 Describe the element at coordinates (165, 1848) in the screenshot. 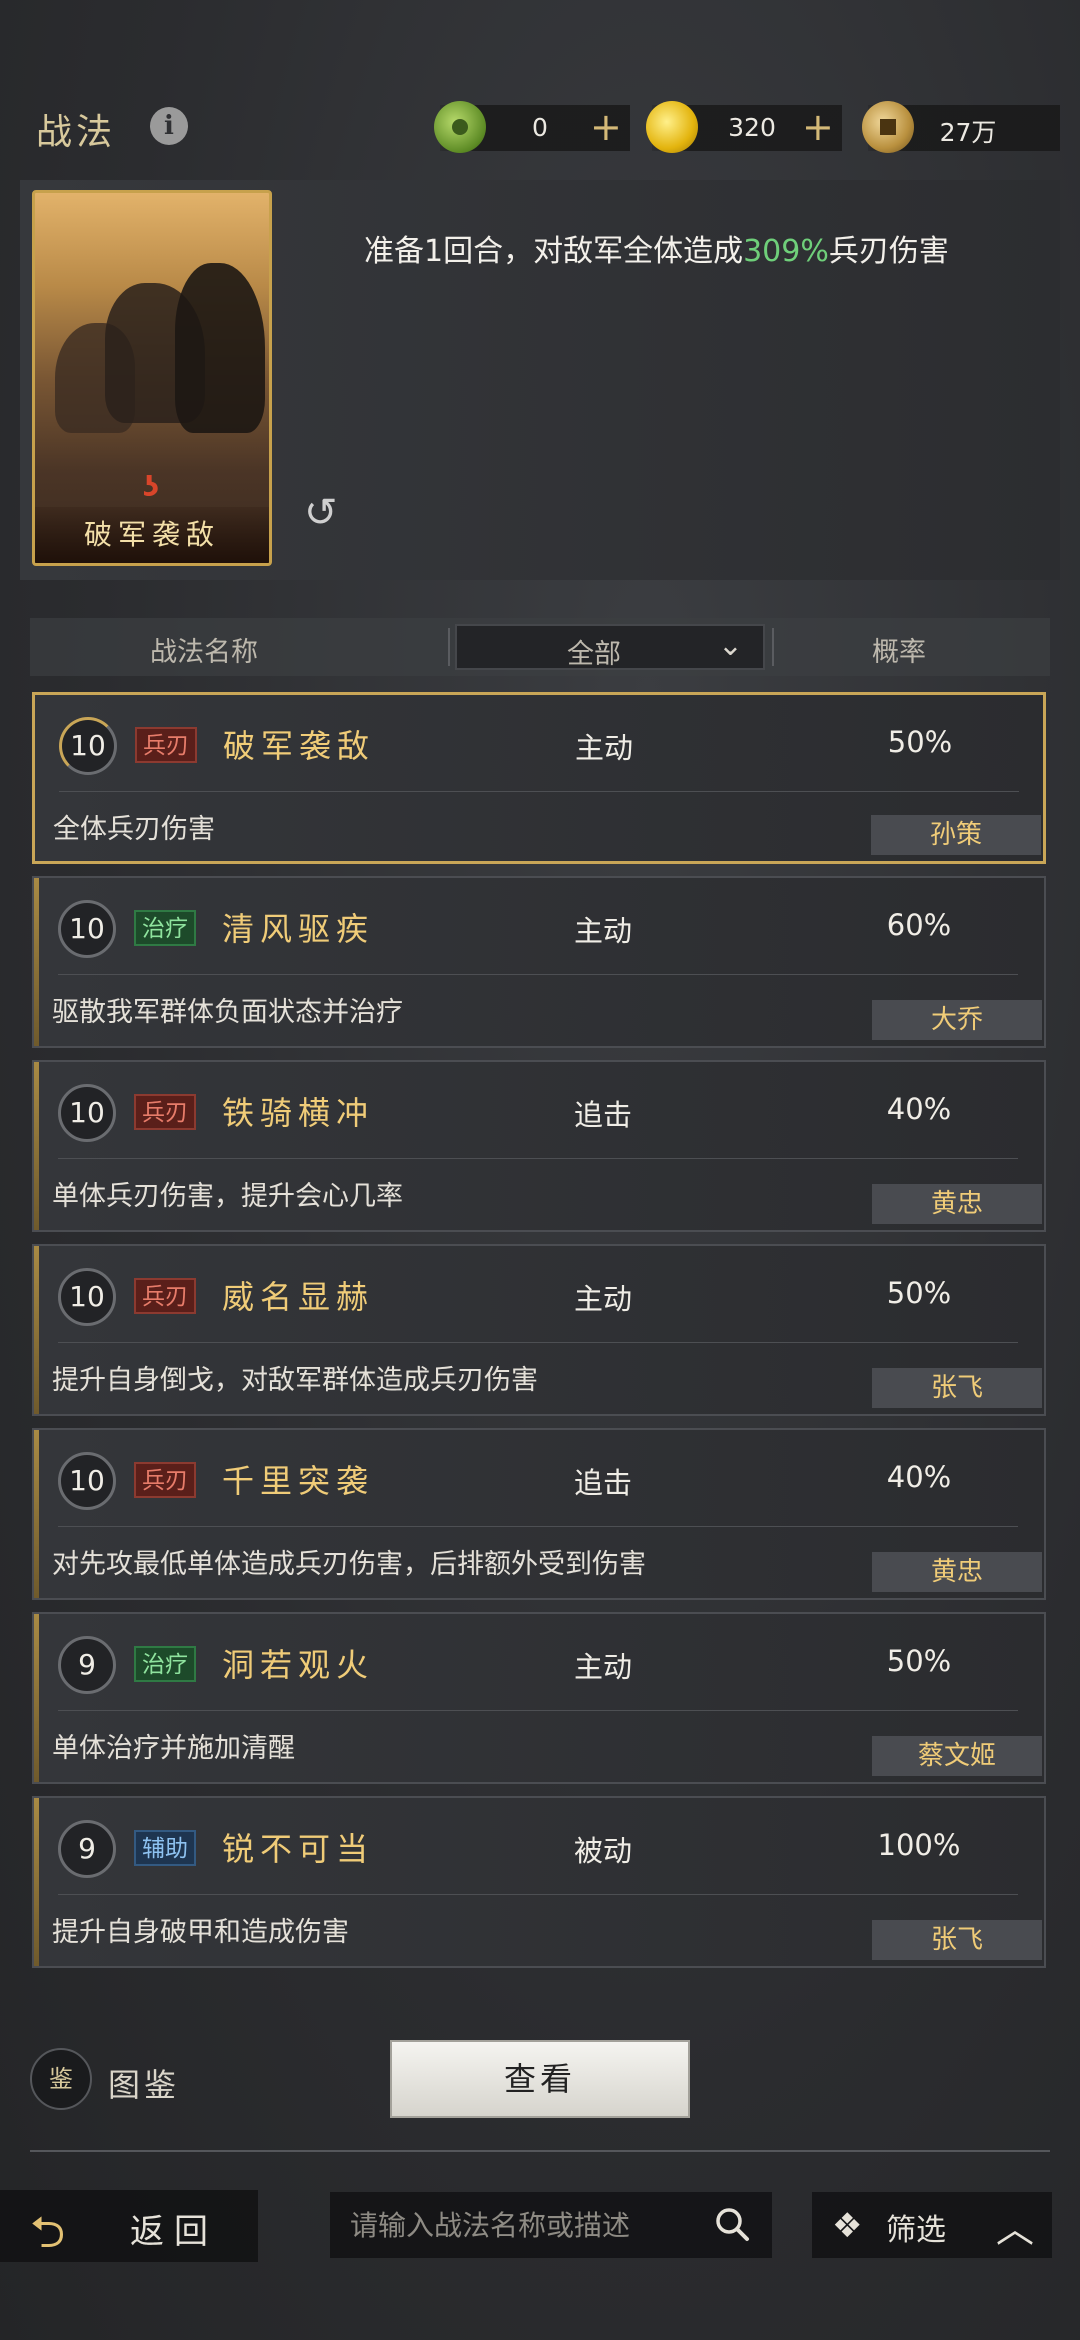

I see `skill-tag: 辅助` at that location.